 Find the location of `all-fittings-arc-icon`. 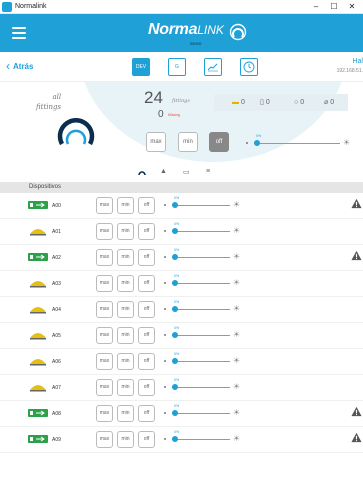

all-fittings-arc-icon is located at coordinates (76, 129).